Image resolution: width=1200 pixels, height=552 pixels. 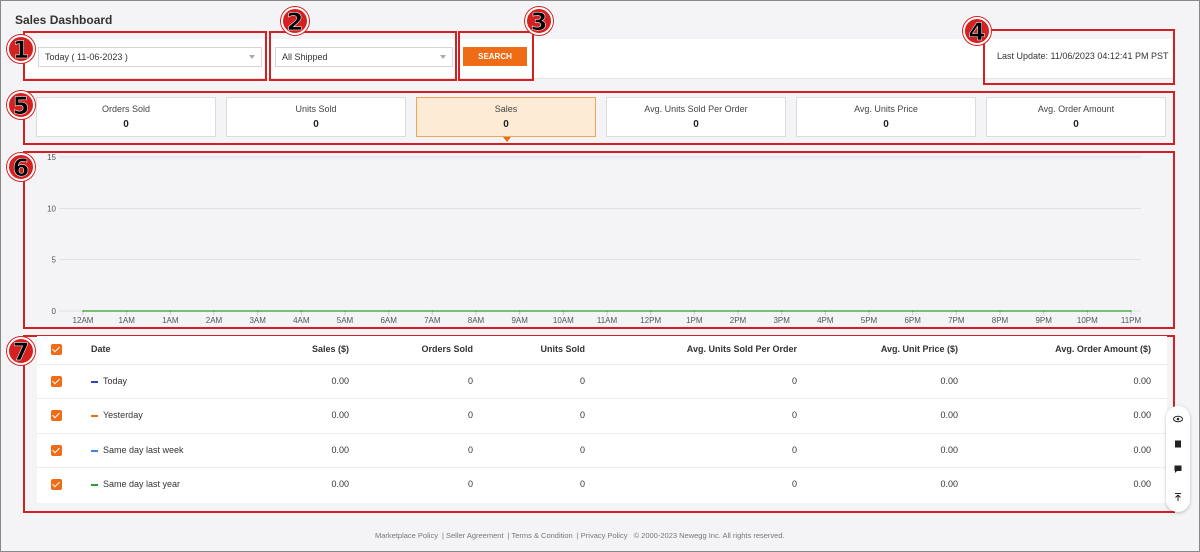 I want to click on footer-link-seller-agreement: Seller Agreement, so click(x=475, y=535).